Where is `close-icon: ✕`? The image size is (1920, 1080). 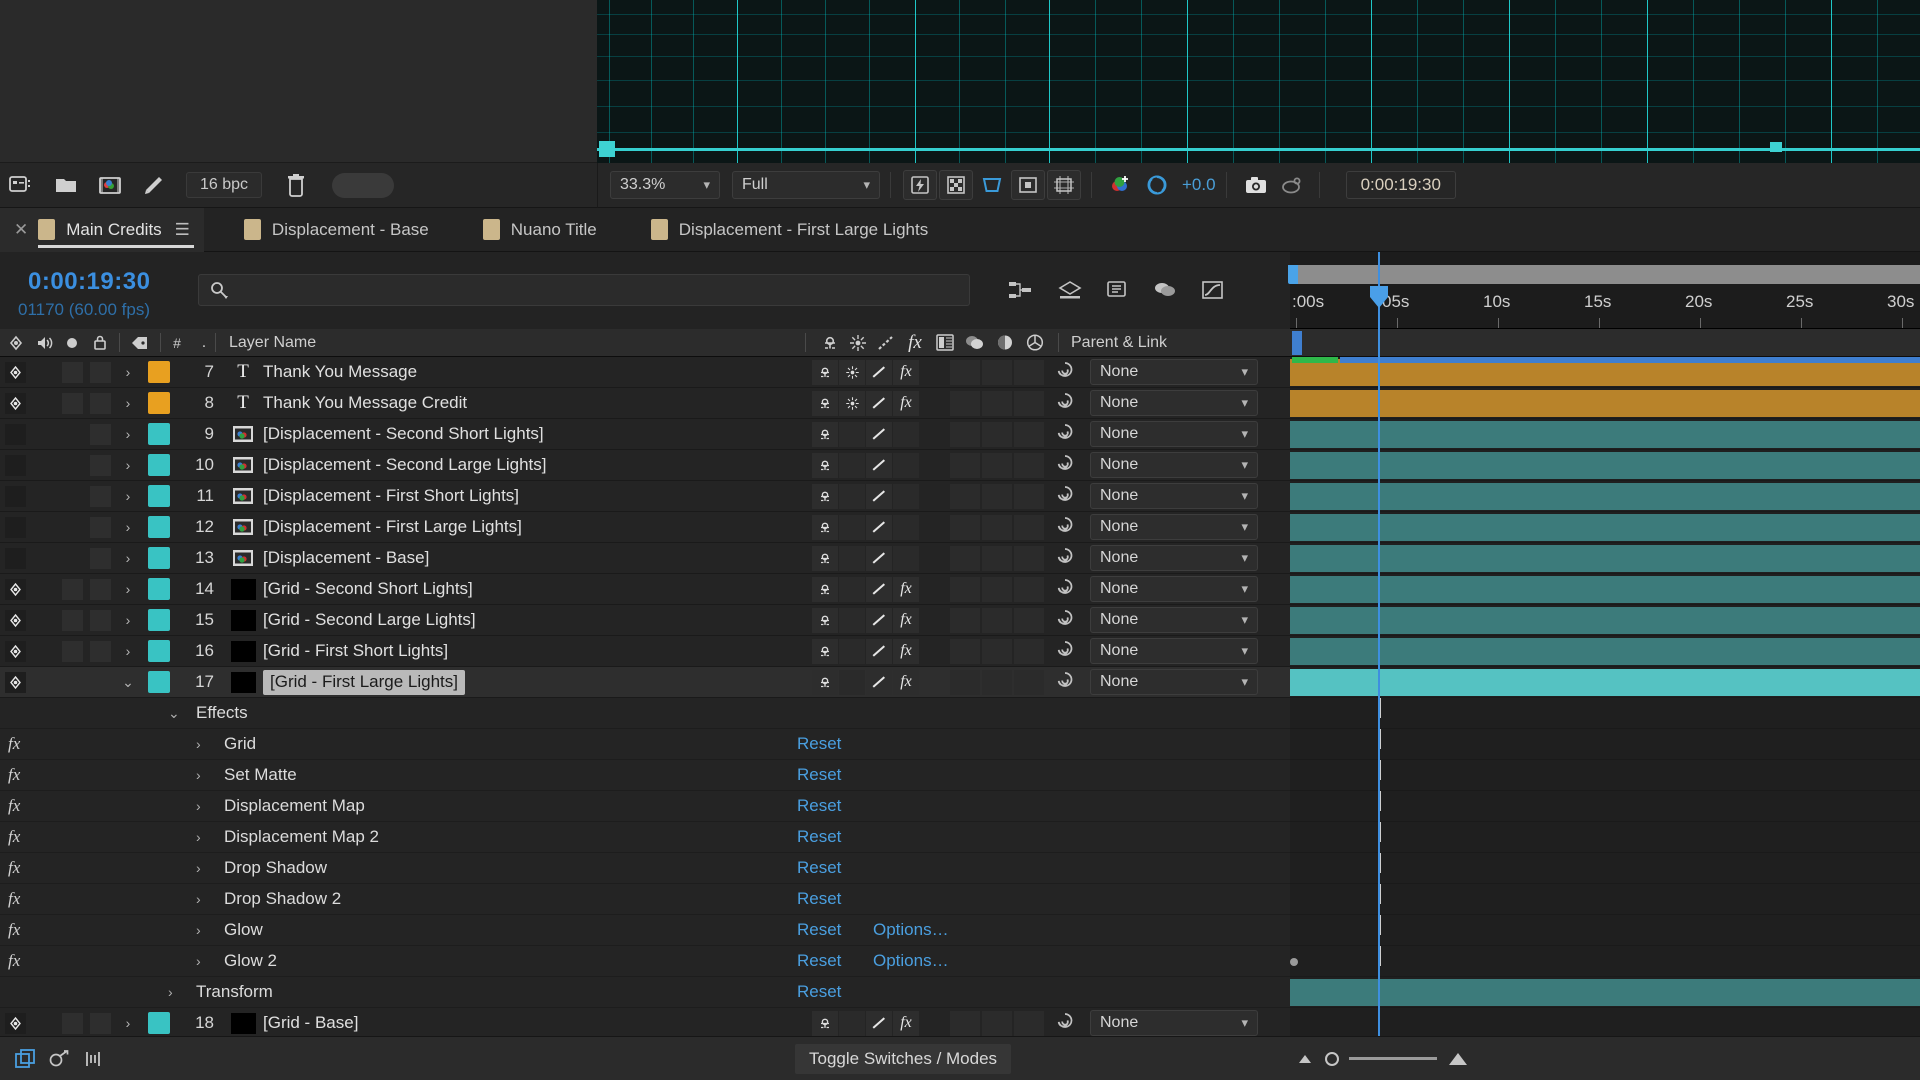
close-icon: ✕ is located at coordinates (21, 230).